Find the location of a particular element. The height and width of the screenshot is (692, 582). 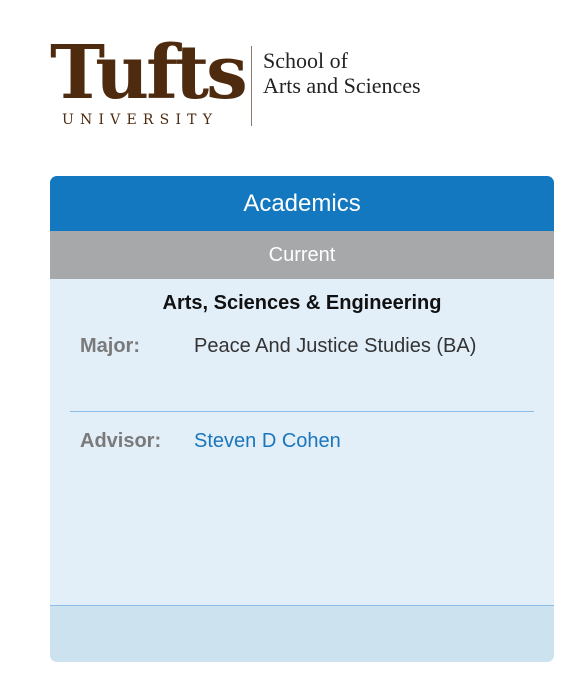

panel-title: Academics is located at coordinates (302, 203).